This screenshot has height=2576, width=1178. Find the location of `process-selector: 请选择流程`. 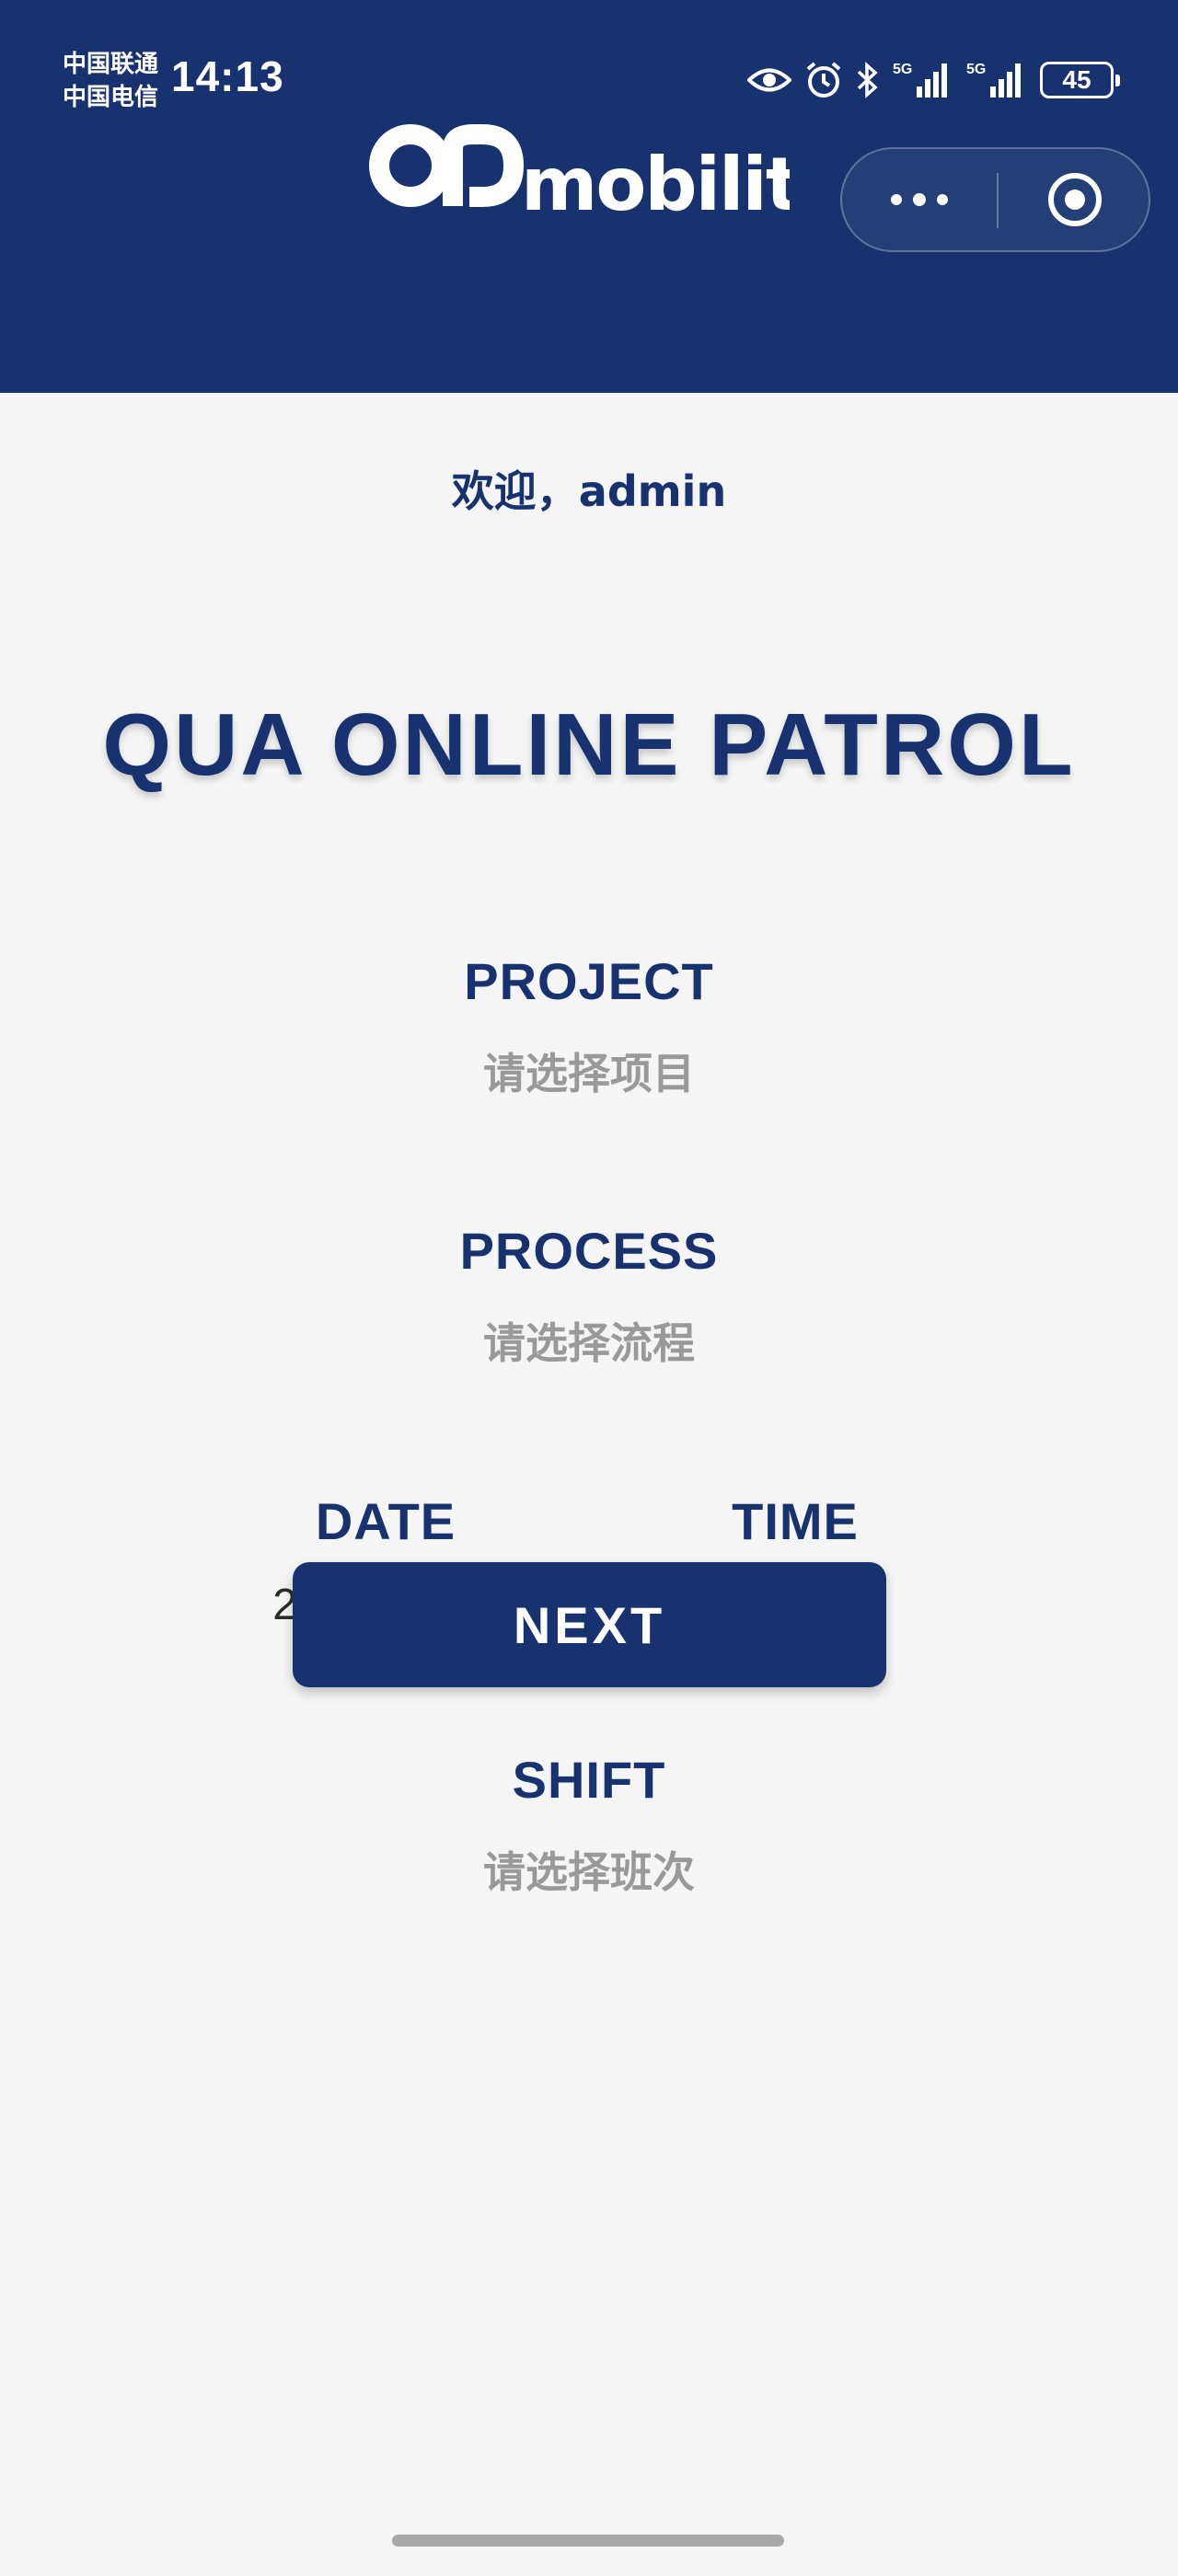

process-selector: 请选择流程 is located at coordinates (589, 1340).